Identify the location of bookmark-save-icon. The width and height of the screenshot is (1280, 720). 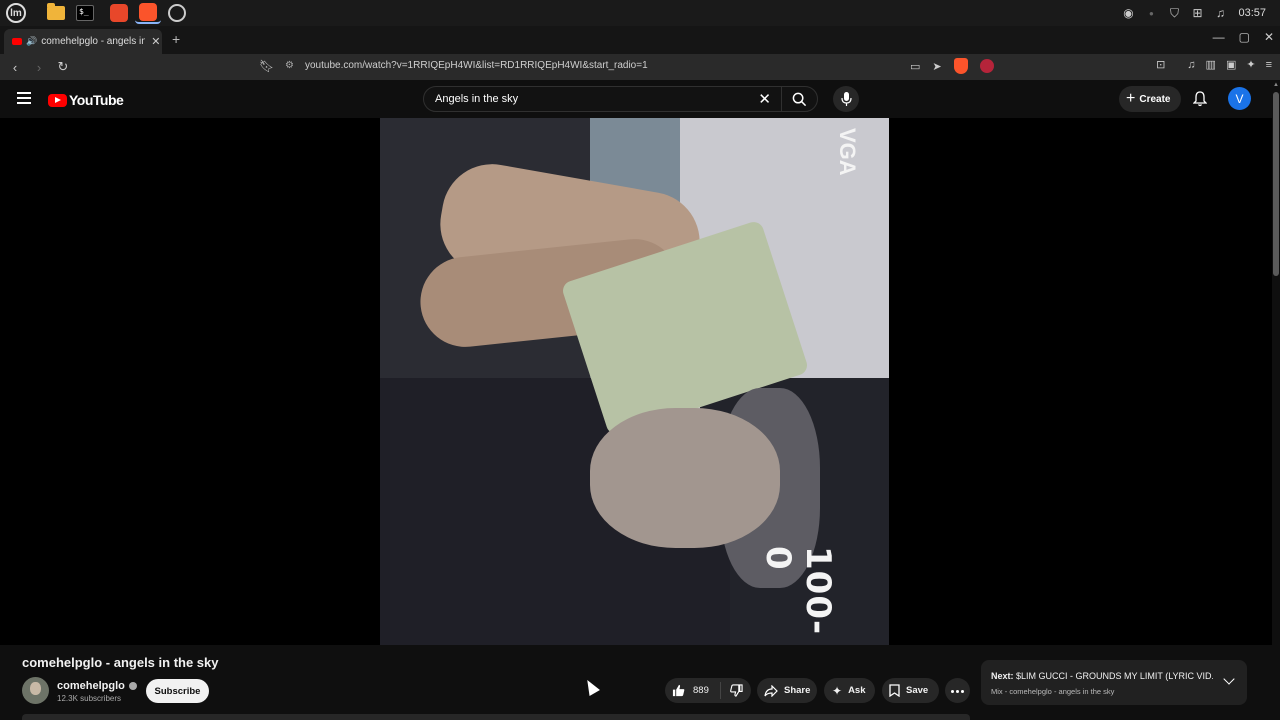
(894, 690).